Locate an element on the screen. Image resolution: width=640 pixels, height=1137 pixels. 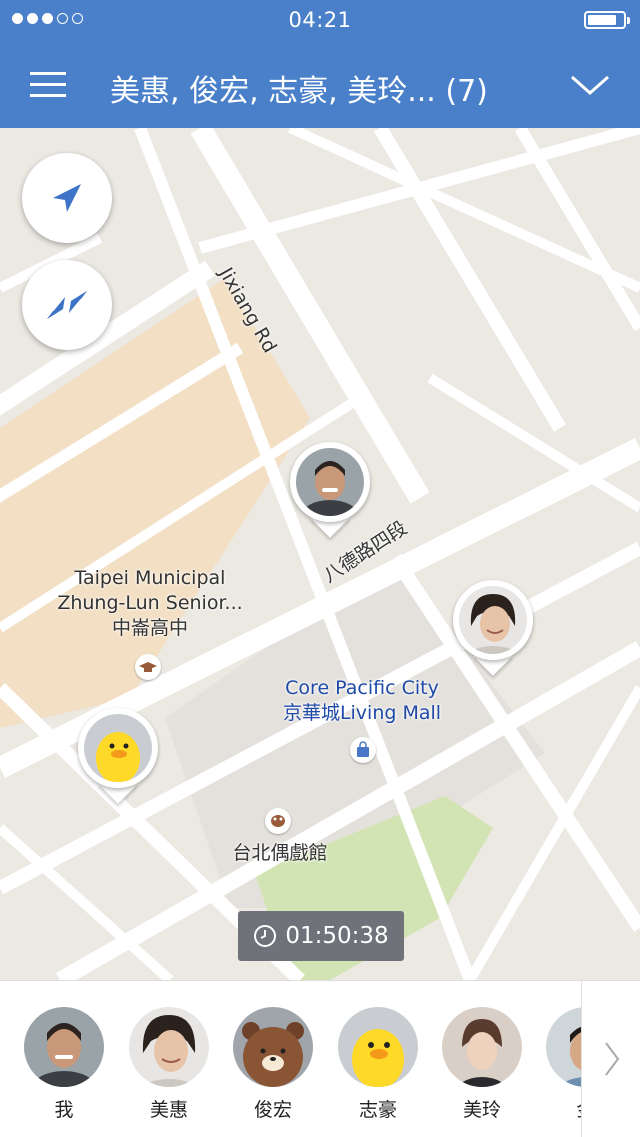
fit-all-button is located at coordinates (67, 305).